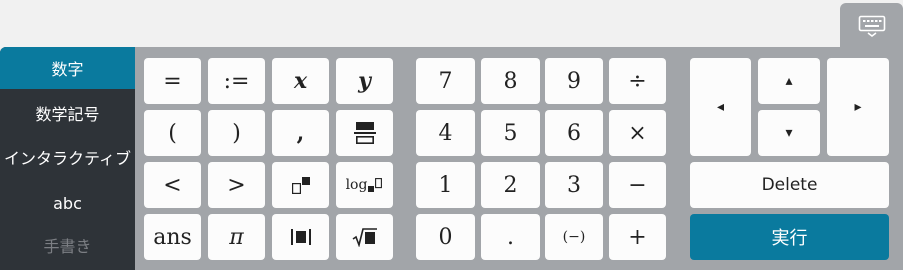 The image size is (903, 270). I want to click on chevron-right-icon: ▸, so click(858, 107).